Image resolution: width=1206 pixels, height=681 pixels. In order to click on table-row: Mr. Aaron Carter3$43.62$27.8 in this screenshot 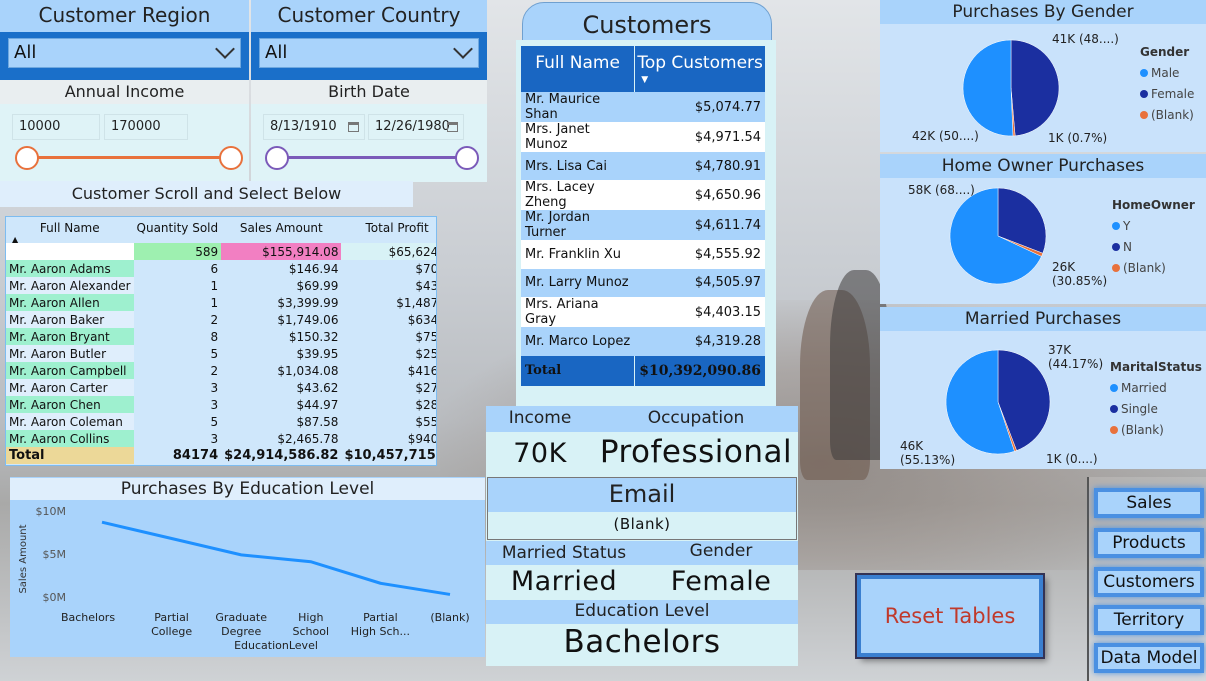, I will do `click(221, 387)`.